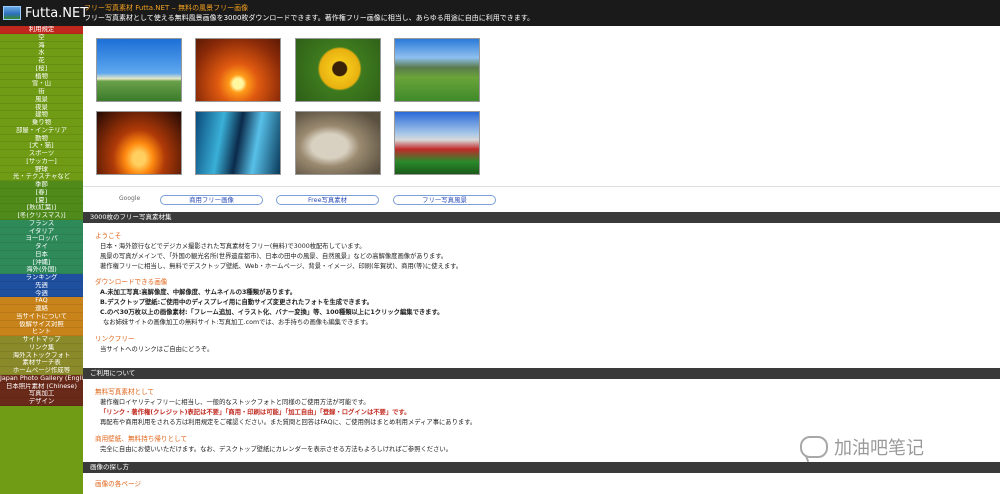 The width and height of the screenshot is (1000, 494). Describe the element at coordinates (41, 53) in the screenshot. I see `sidebar-item: 水` at that location.